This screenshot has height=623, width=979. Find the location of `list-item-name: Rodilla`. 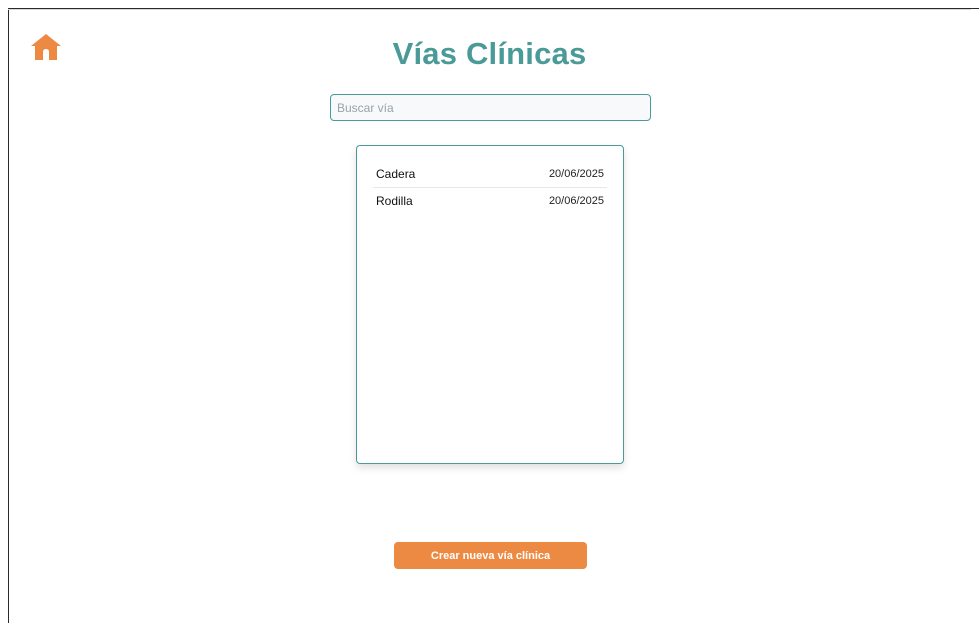

list-item-name: Rodilla is located at coordinates (394, 201).